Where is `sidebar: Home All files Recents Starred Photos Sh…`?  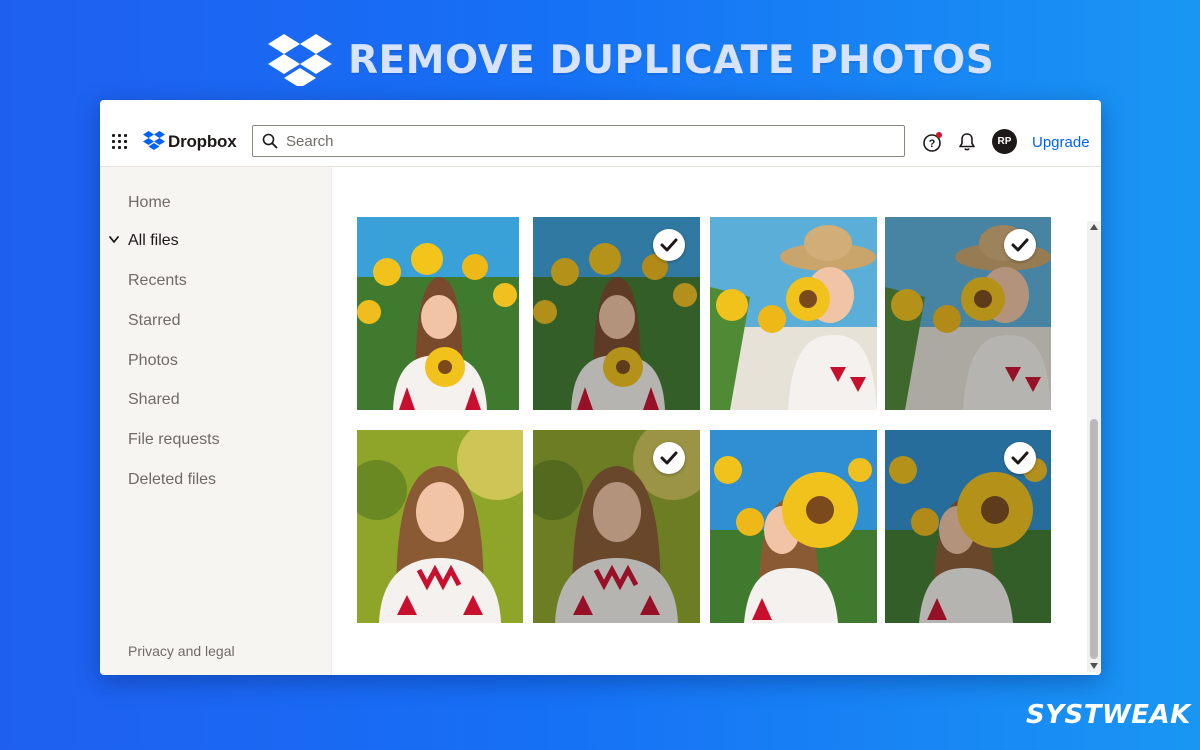
sidebar: Home All files Recents Starred Photos Sh… is located at coordinates (216, 421).